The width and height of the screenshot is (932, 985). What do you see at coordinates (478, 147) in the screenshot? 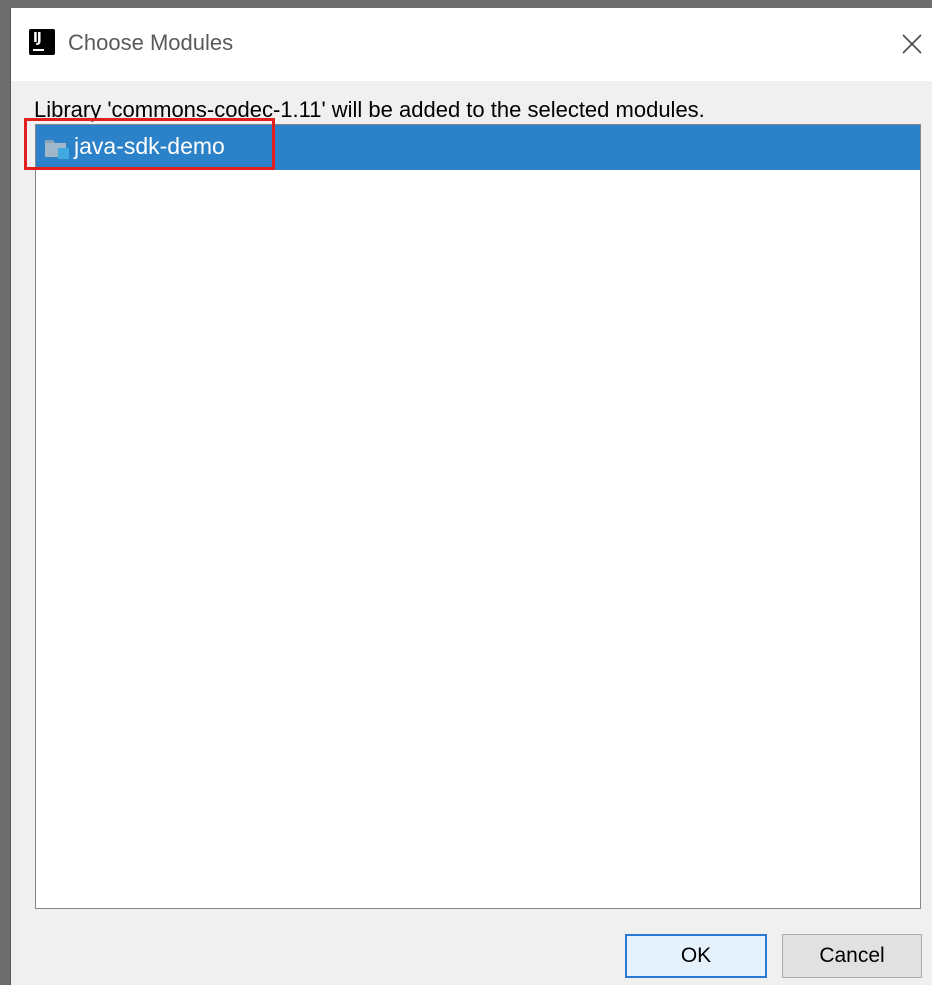
I see `list-item-java-sdk-demo: java-sdk-demo` at bounding box center [478, 147].